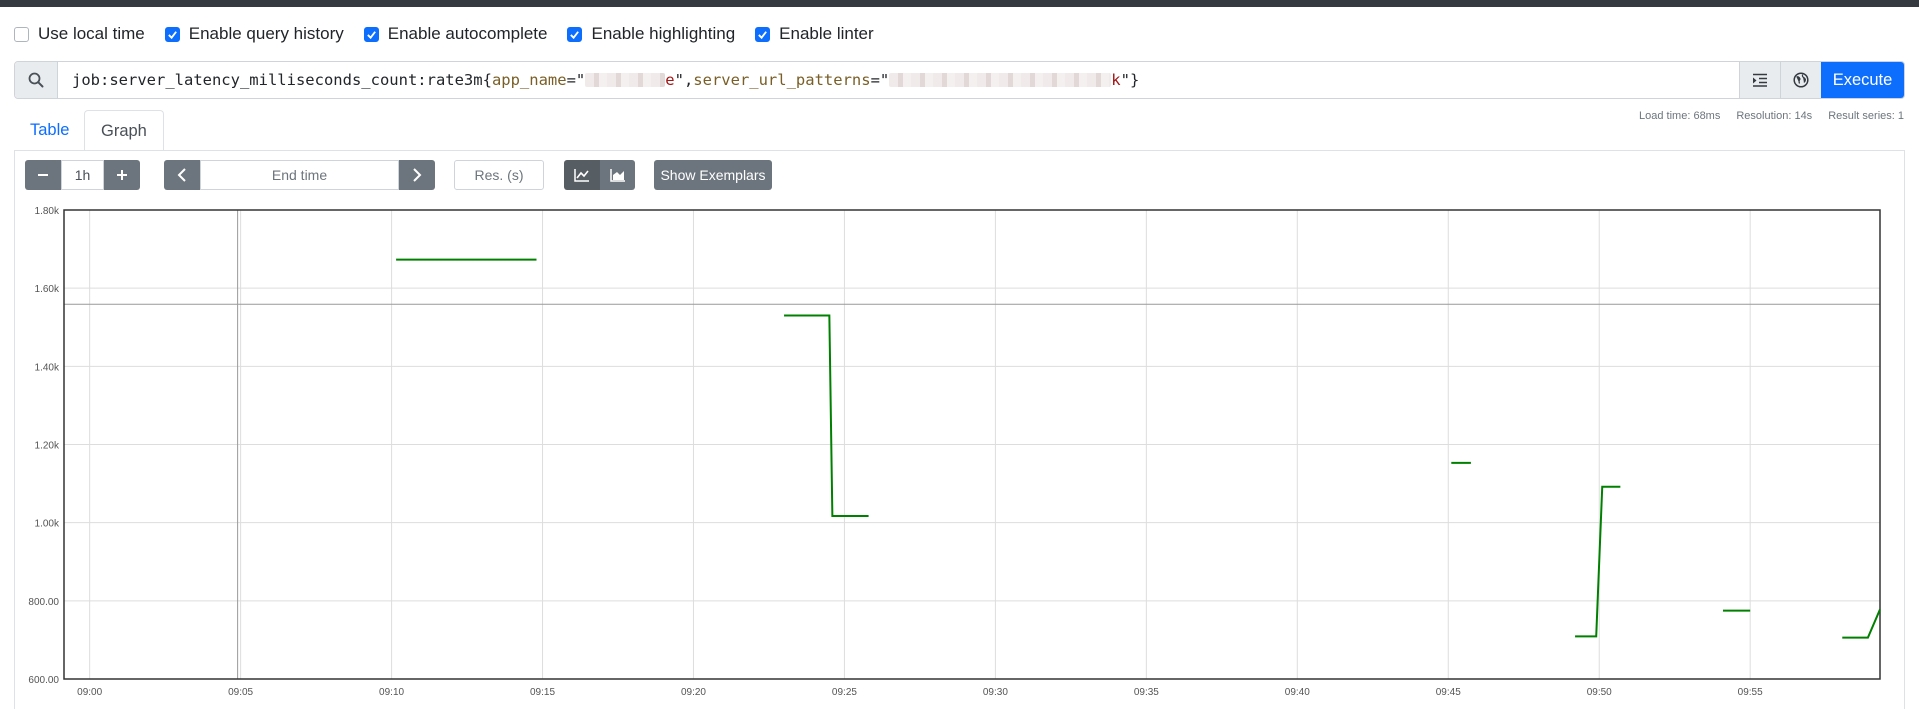  Describe the element at coordinates (844, 692) in the screenshot. I see `x-tick-label: 09:25` at that location.